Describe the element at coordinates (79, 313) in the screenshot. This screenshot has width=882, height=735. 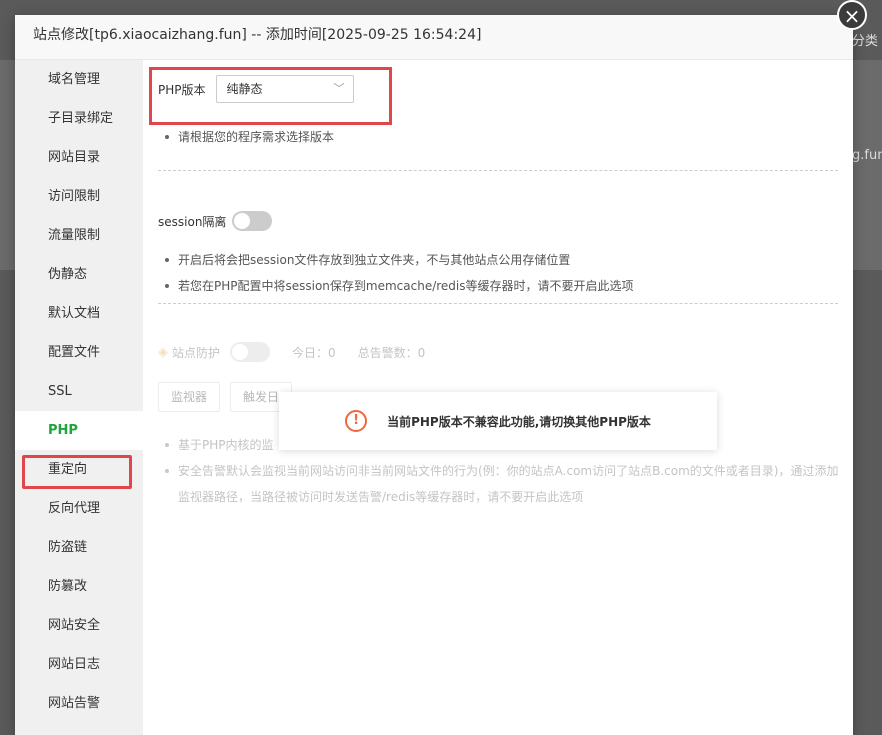
I see `sidebar-item-default-doc: 默认文档` at that location.